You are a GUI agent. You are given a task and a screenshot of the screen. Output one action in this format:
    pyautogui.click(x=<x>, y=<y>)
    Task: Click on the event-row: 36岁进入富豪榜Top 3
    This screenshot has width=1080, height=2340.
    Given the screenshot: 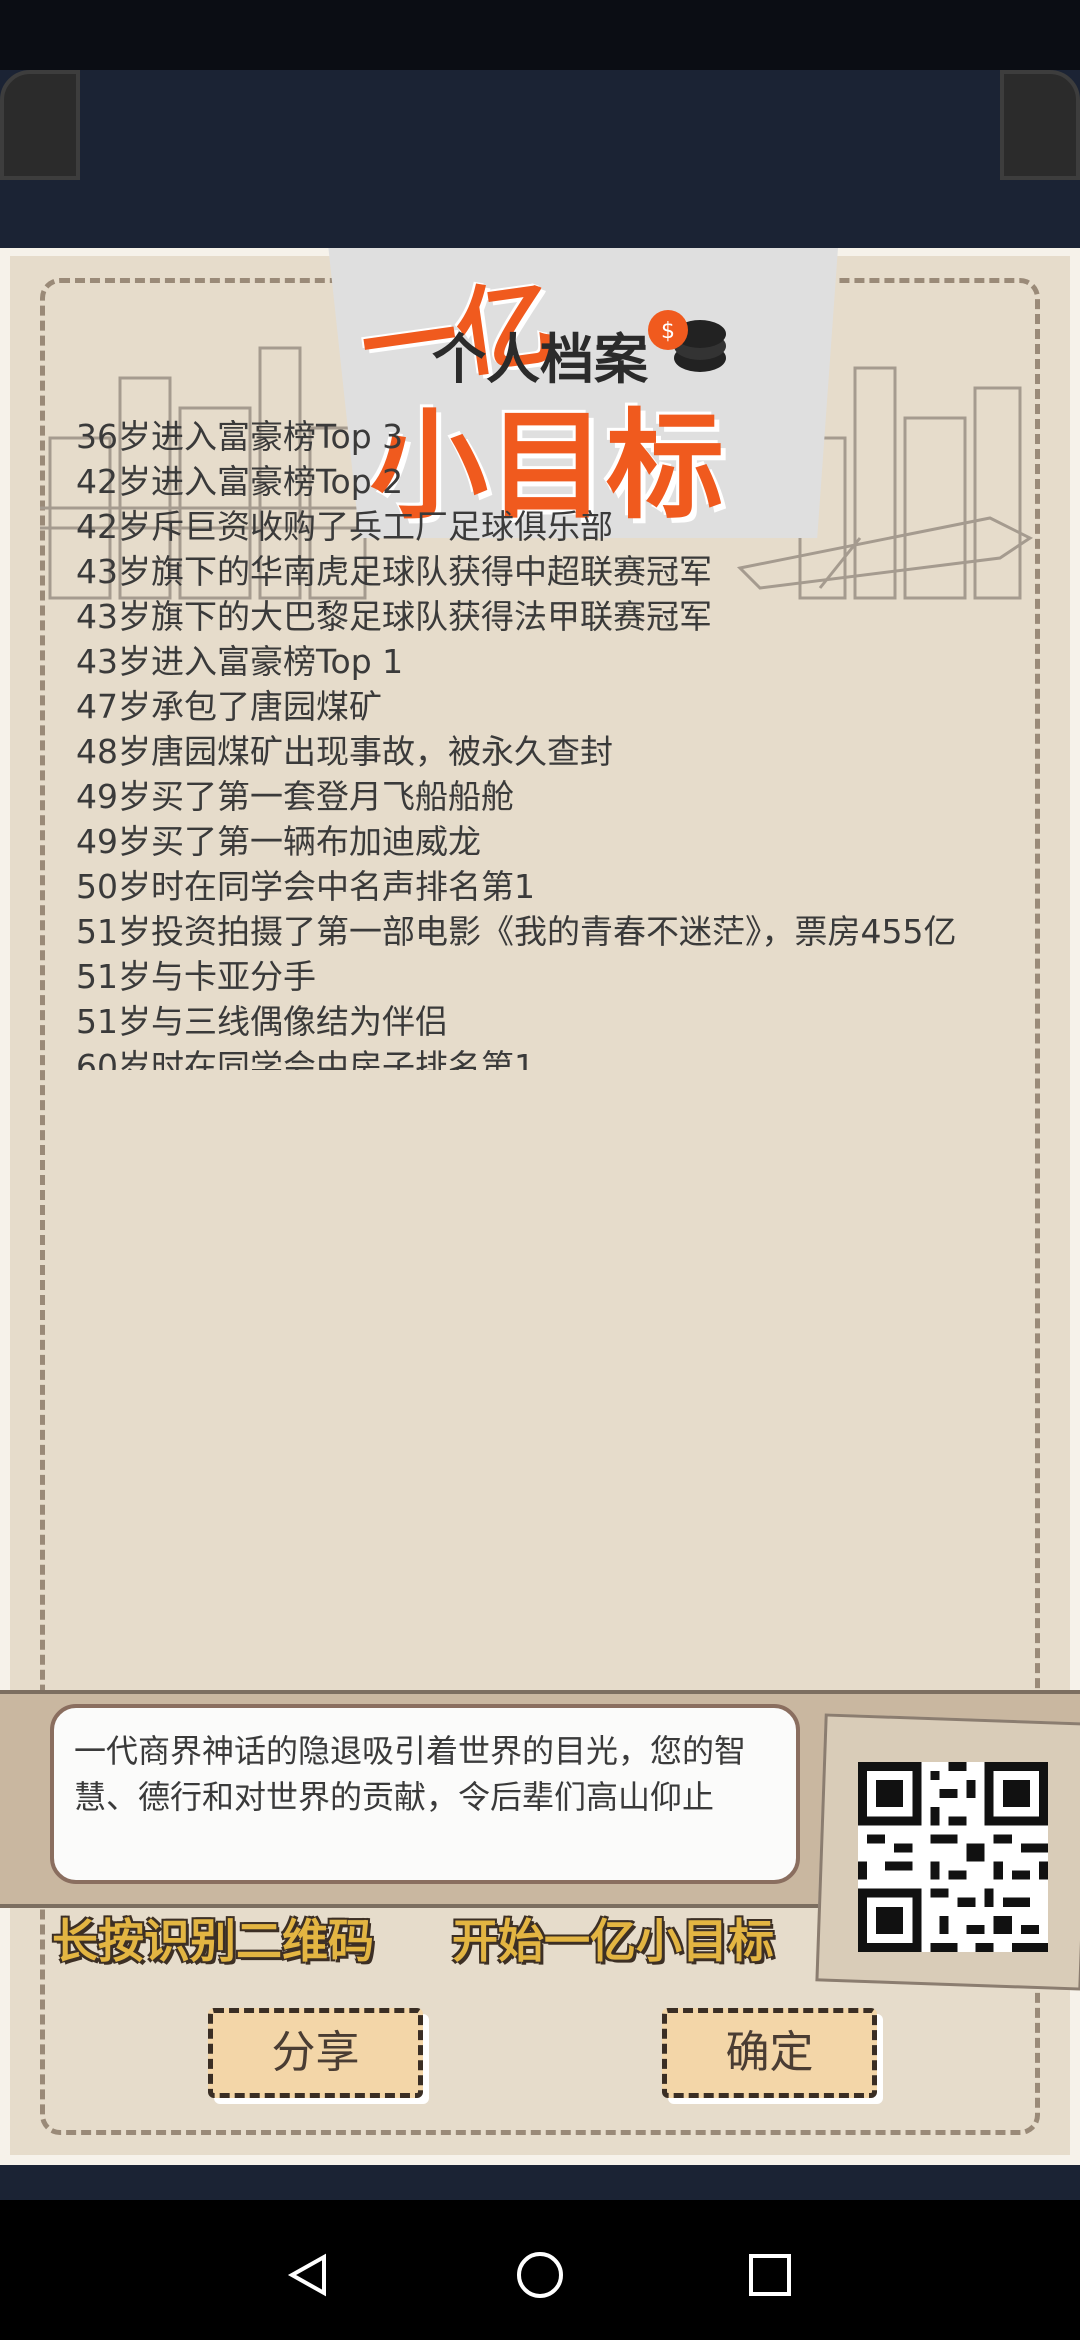 What is the action you would take?
    pyautogui.click(x=240, y=438)
    